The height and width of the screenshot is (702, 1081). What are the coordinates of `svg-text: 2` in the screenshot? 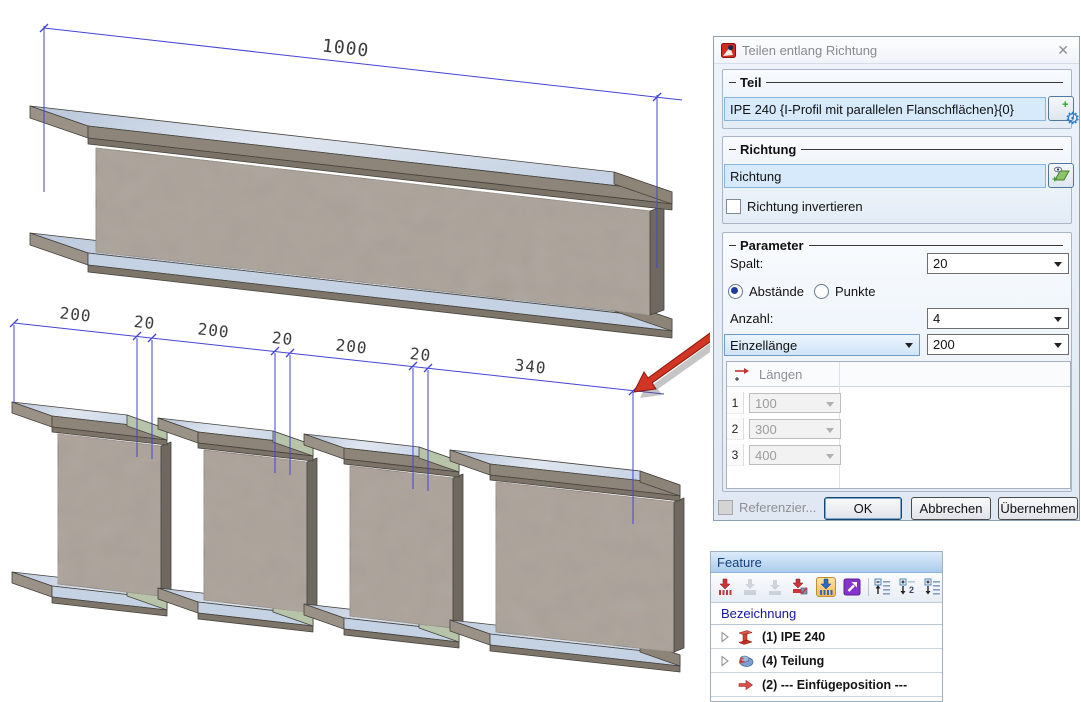 It's located at (911, 590).